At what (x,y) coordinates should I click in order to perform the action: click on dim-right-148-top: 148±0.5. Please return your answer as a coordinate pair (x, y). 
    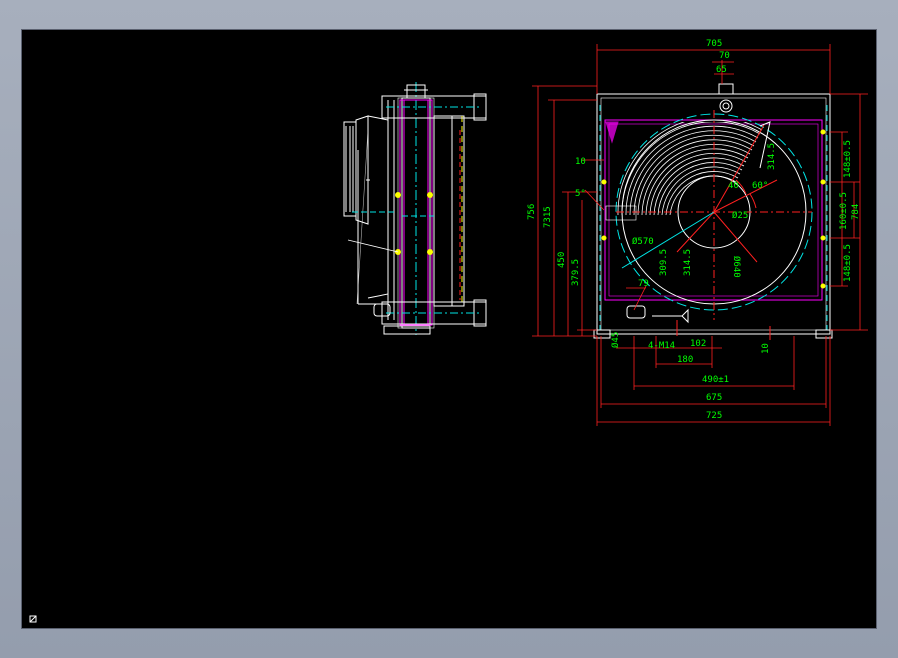
    Looking at the image, I should click on (848, 159).